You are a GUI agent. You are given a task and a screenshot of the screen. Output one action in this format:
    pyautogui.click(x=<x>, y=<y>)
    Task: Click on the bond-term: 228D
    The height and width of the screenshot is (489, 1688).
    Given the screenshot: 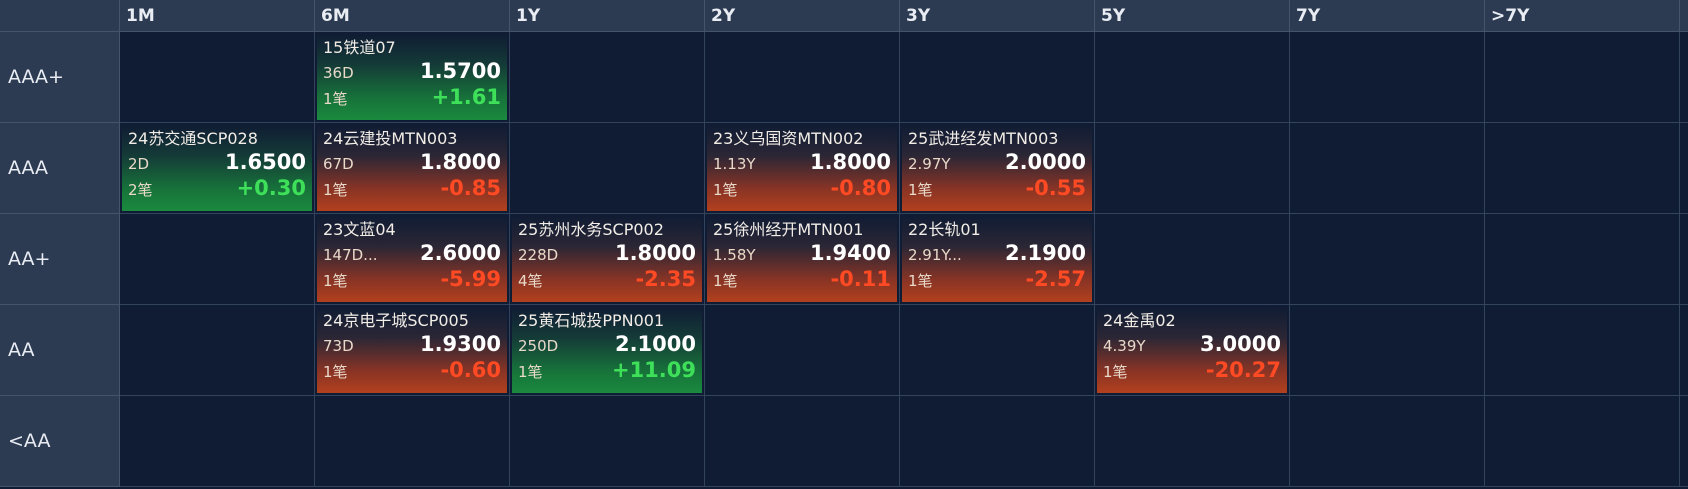 What is the action you would take?
    pyautogui.click(x=538, y=255)
    